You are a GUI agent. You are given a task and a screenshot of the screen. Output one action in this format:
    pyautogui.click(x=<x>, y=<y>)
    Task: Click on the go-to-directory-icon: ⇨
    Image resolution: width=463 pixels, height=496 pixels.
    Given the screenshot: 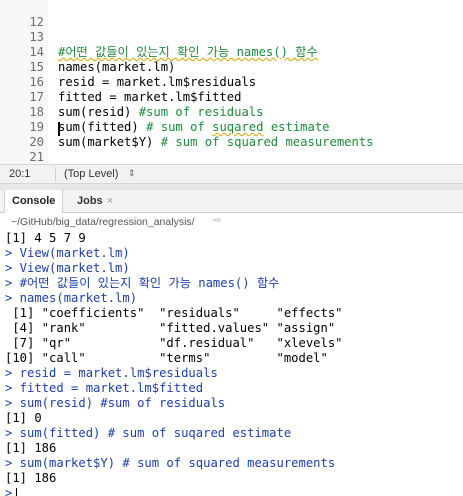 What is the action you would take?
    pyautogui.click(x=217, y=220)
    